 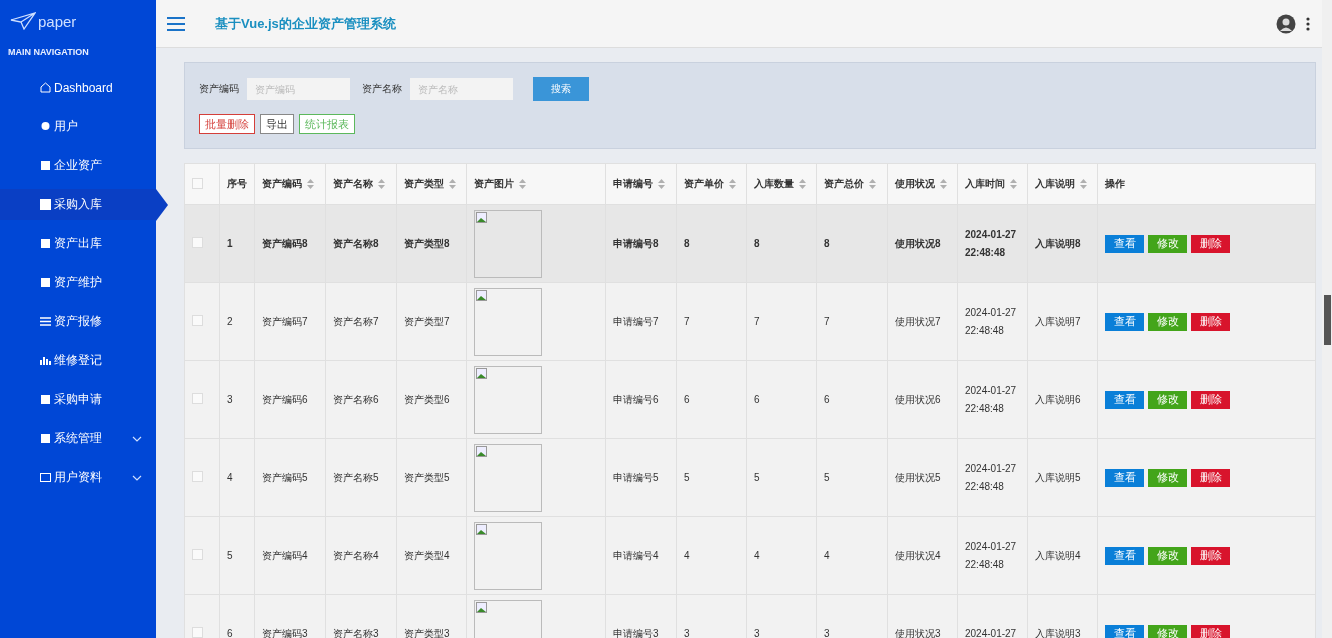 I want to click on nav-item: Dashboard, so click(x=78, y=87).